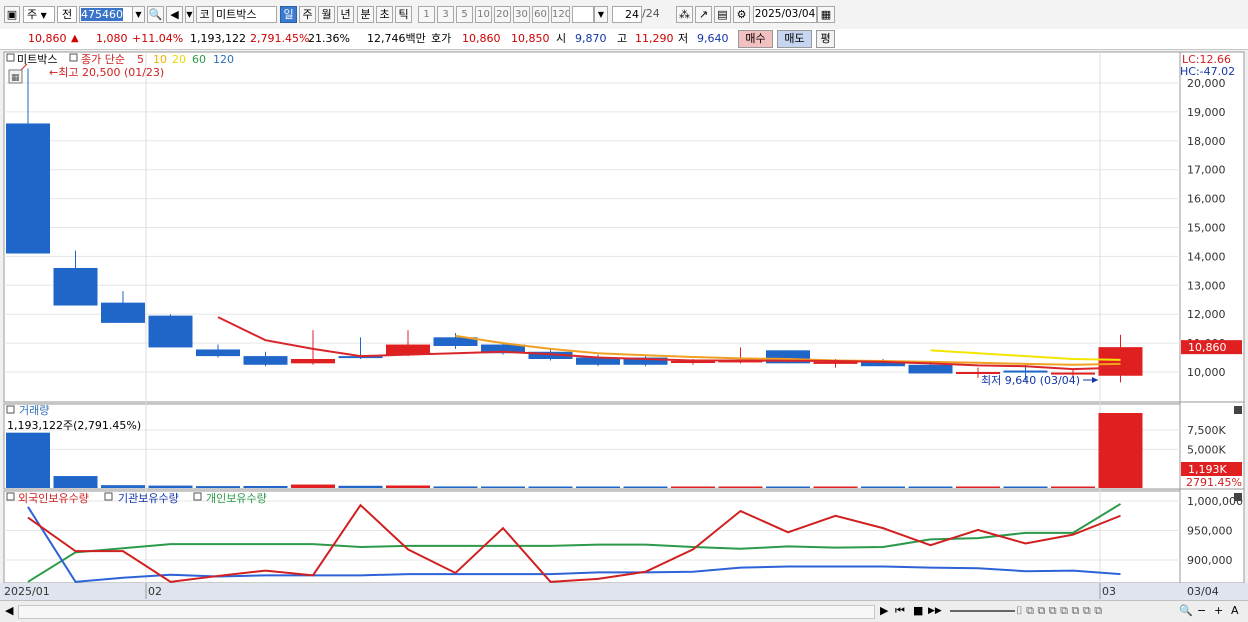 This screenshot has height=622, width=1248. I want to click on interval-1: 1, so click(426, 14).